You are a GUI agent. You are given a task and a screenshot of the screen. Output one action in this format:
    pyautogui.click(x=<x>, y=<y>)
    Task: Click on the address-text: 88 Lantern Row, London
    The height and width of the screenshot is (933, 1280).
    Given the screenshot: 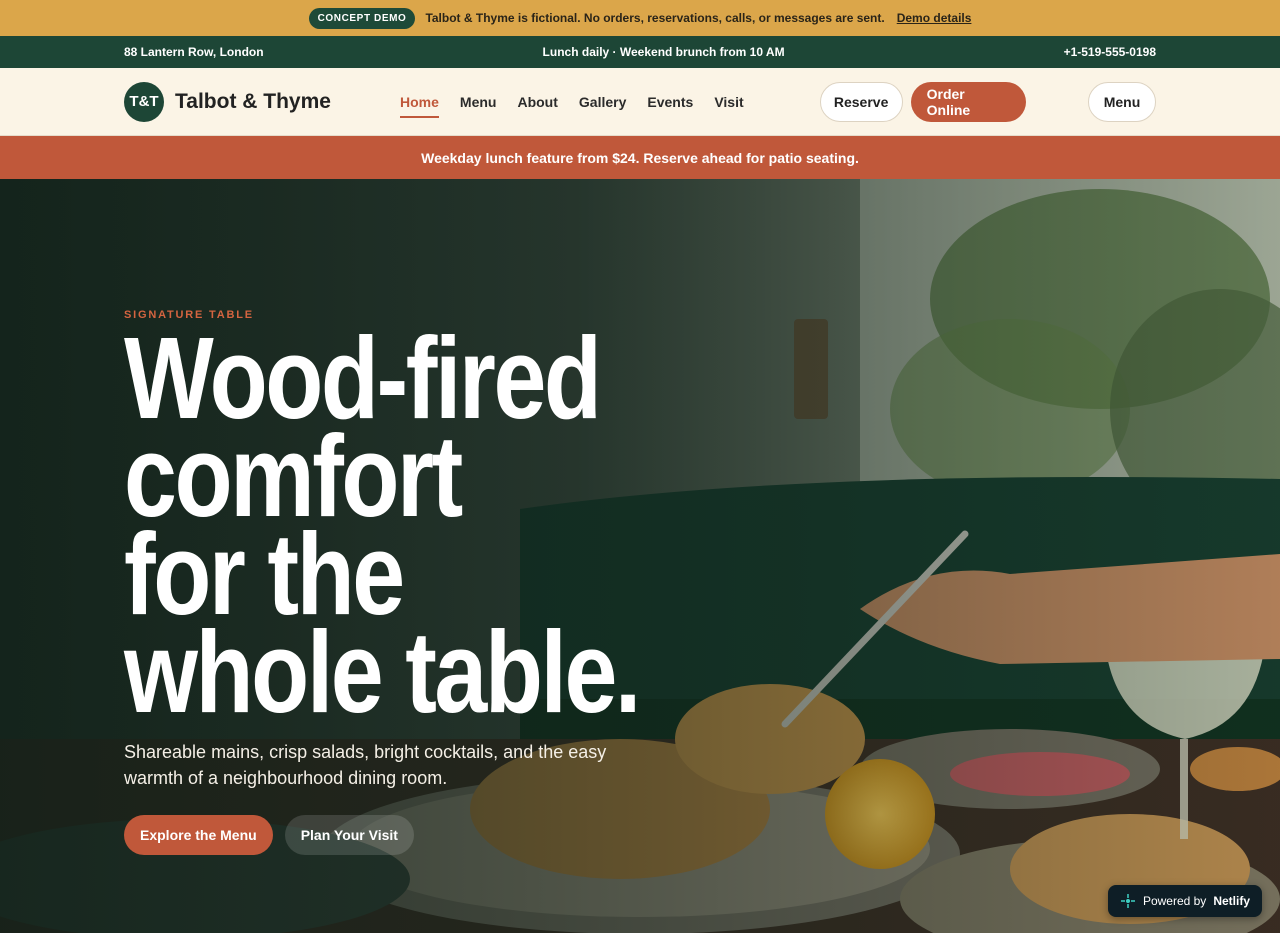 What is the action you would take?
    pyautogui.click(x=194, y=52)
    